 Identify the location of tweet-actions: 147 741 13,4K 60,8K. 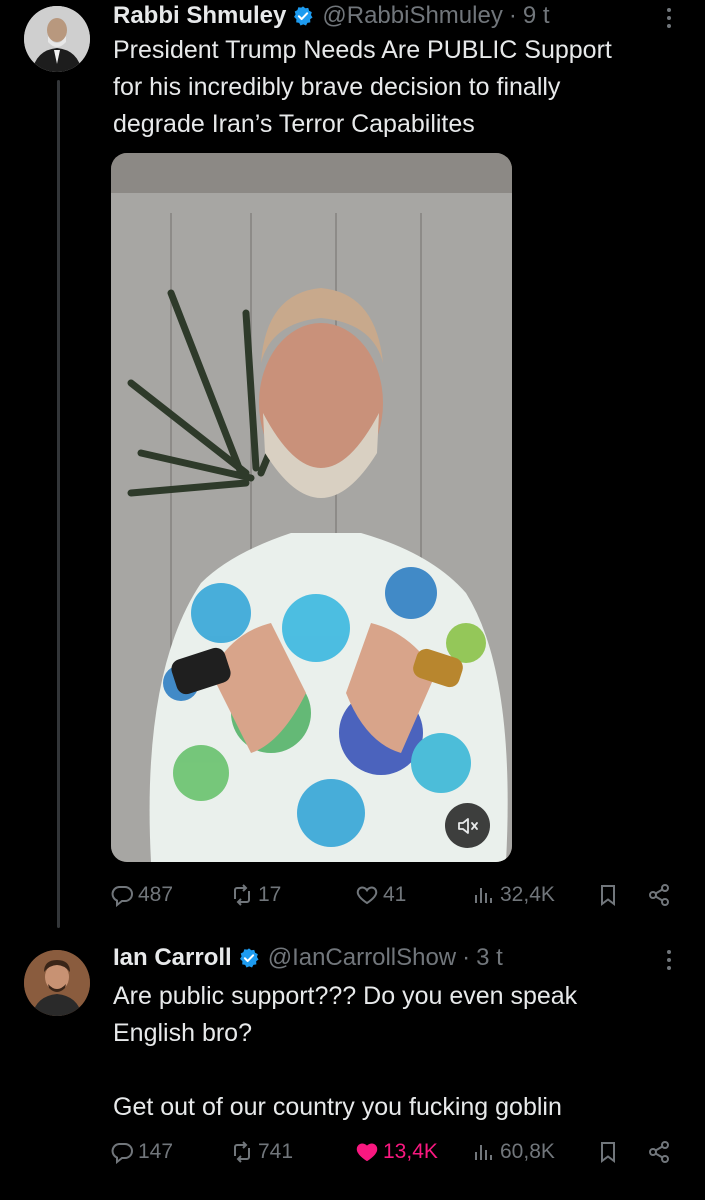
(392, 1152).